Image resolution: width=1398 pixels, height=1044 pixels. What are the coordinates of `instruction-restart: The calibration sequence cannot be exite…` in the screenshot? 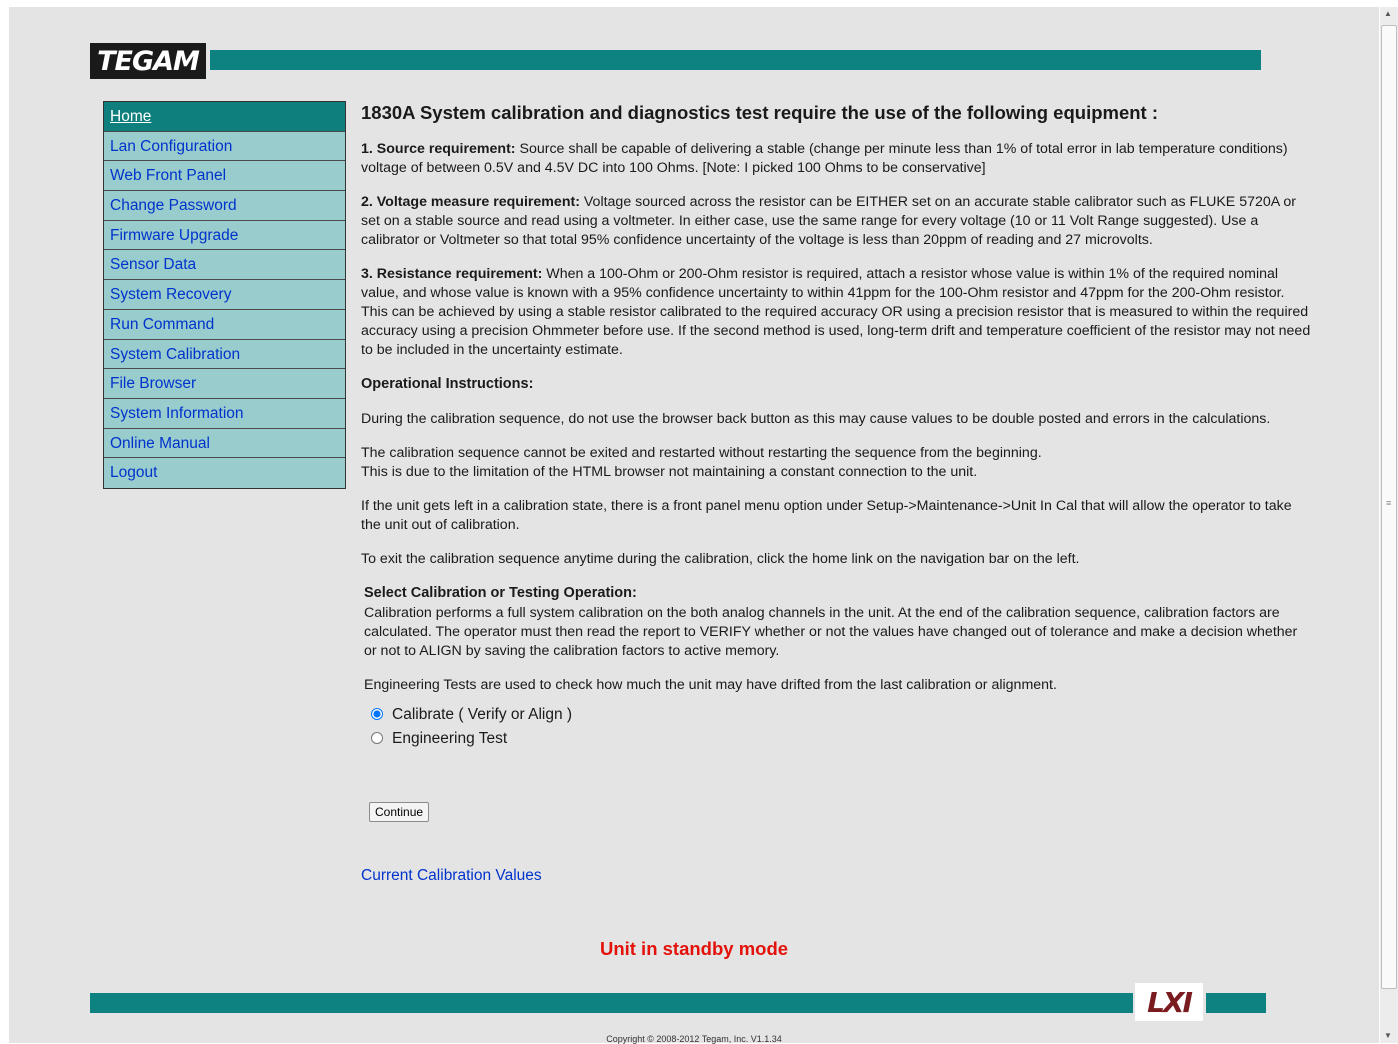 It's located at (836, 463).